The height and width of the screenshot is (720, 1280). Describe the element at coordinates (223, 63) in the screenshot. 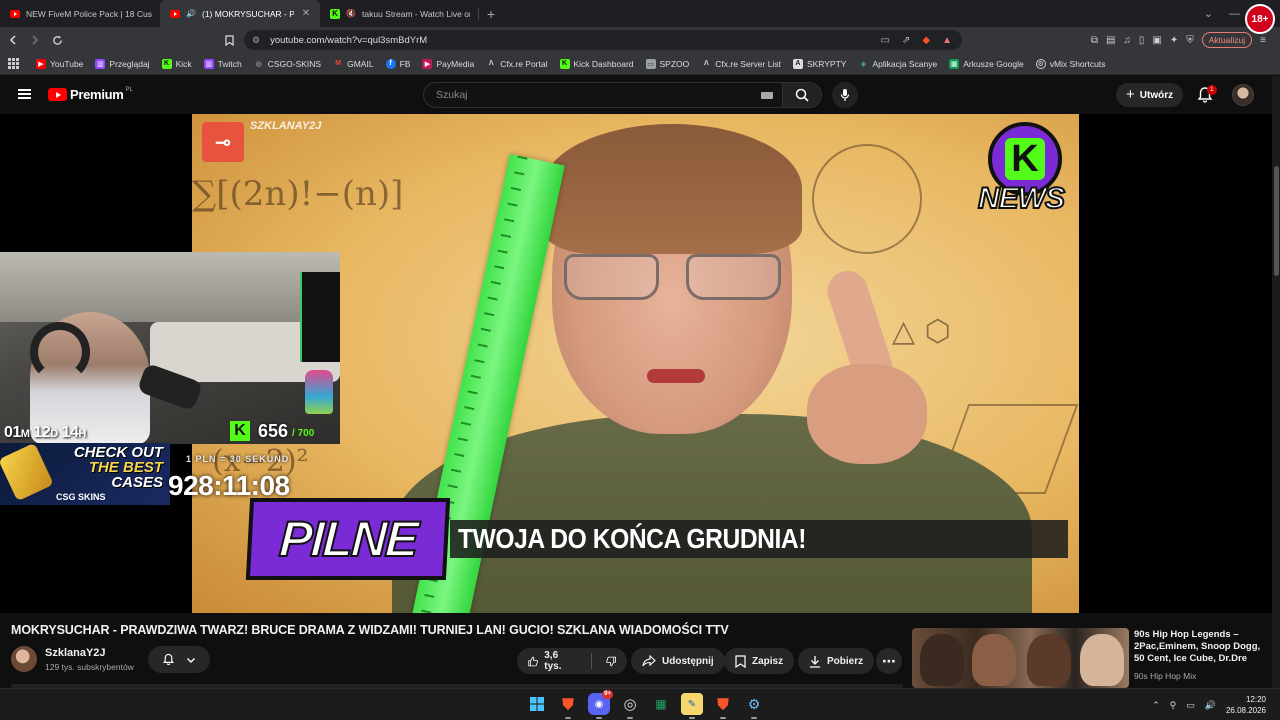

I see `bookmark-twitch: ▥ Twitch` at that location.